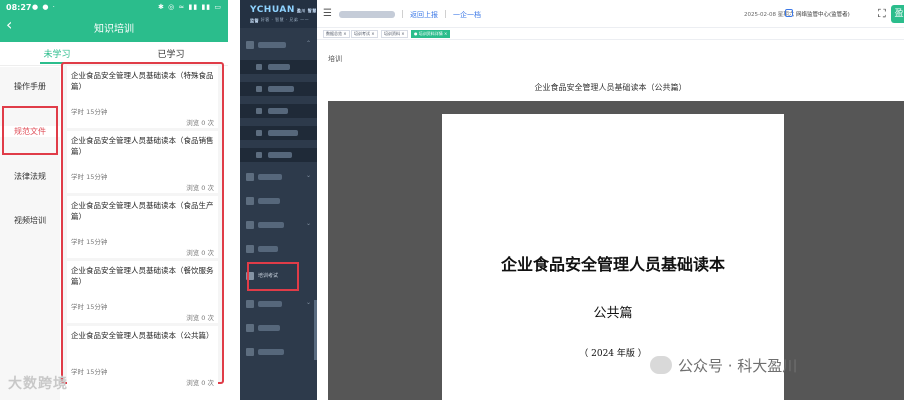 The width and height of the screenshot is (904, 400). Describe the element at coordinates (142, 146) in the screenshot. I see `doc-title: 企业食品安全管理人员基础读本（食品销售篇）` at that location.